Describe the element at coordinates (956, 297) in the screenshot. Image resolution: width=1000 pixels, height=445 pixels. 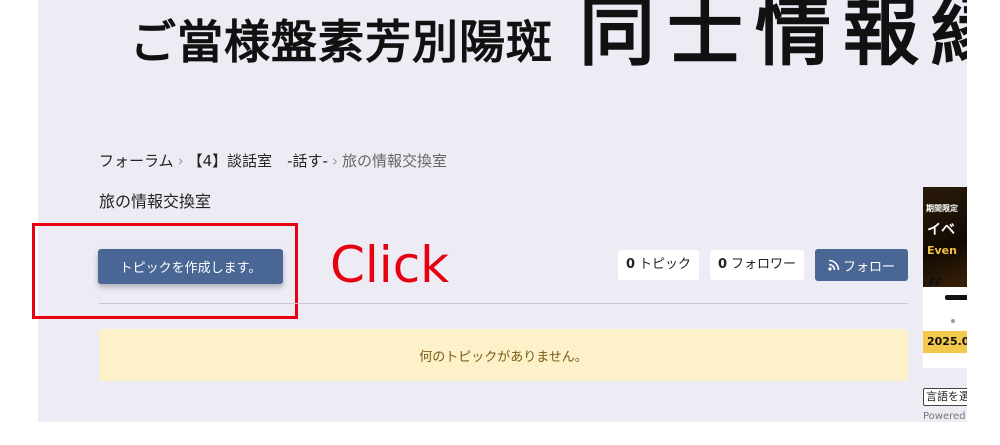
I see `ad-brush-stroke` at that location.